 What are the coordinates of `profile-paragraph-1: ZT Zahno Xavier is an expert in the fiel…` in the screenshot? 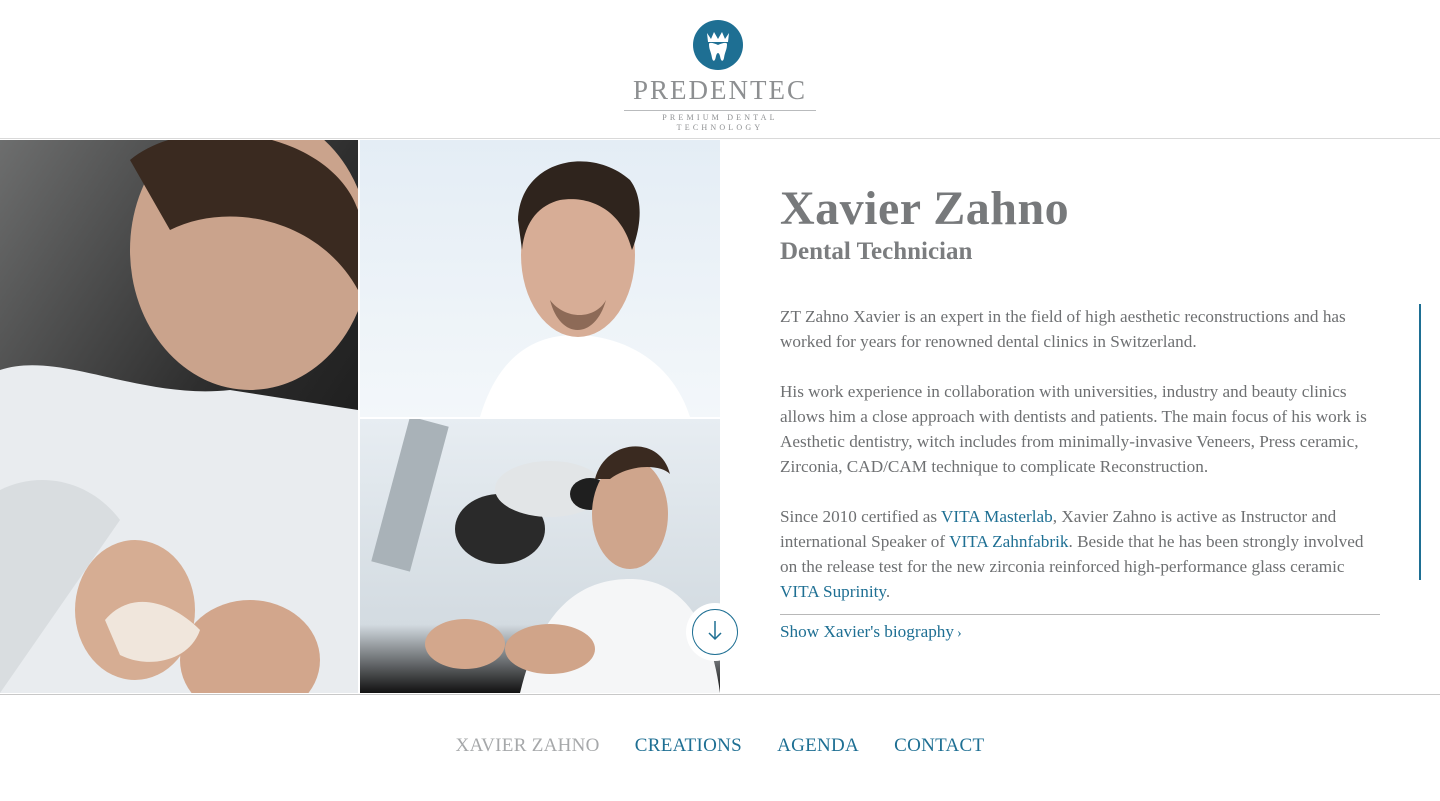 It's located at (1063, 329).